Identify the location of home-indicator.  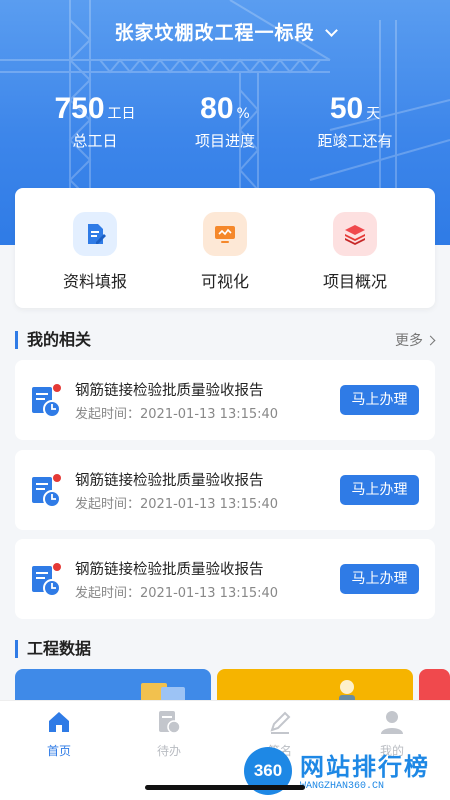
(225, 787).